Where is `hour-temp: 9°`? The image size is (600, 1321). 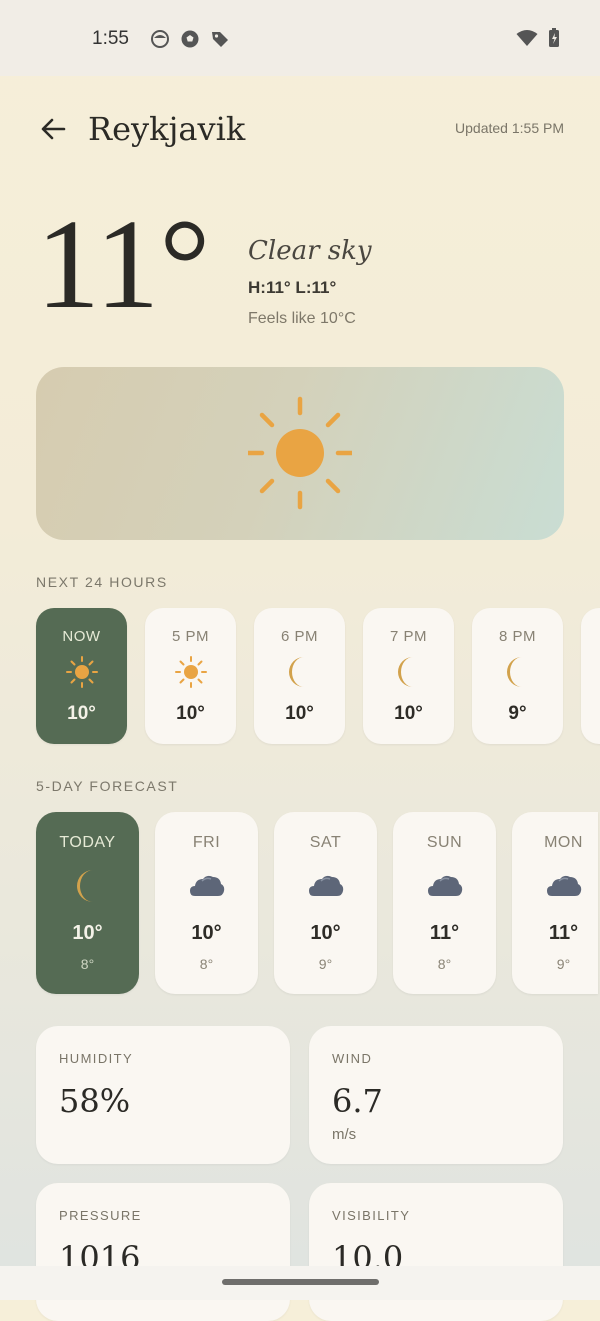
hour-temp: 9° is located at coordinates (517, 713).